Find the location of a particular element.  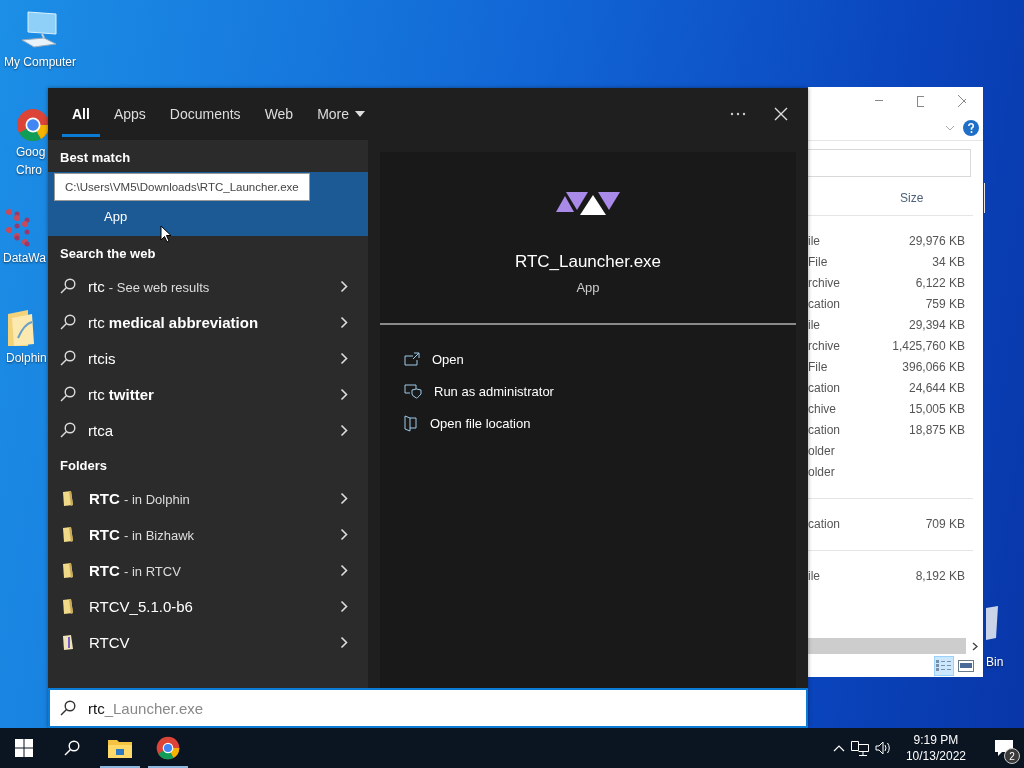

web-result: rtc - See web results is located at coordinates (208, 286).